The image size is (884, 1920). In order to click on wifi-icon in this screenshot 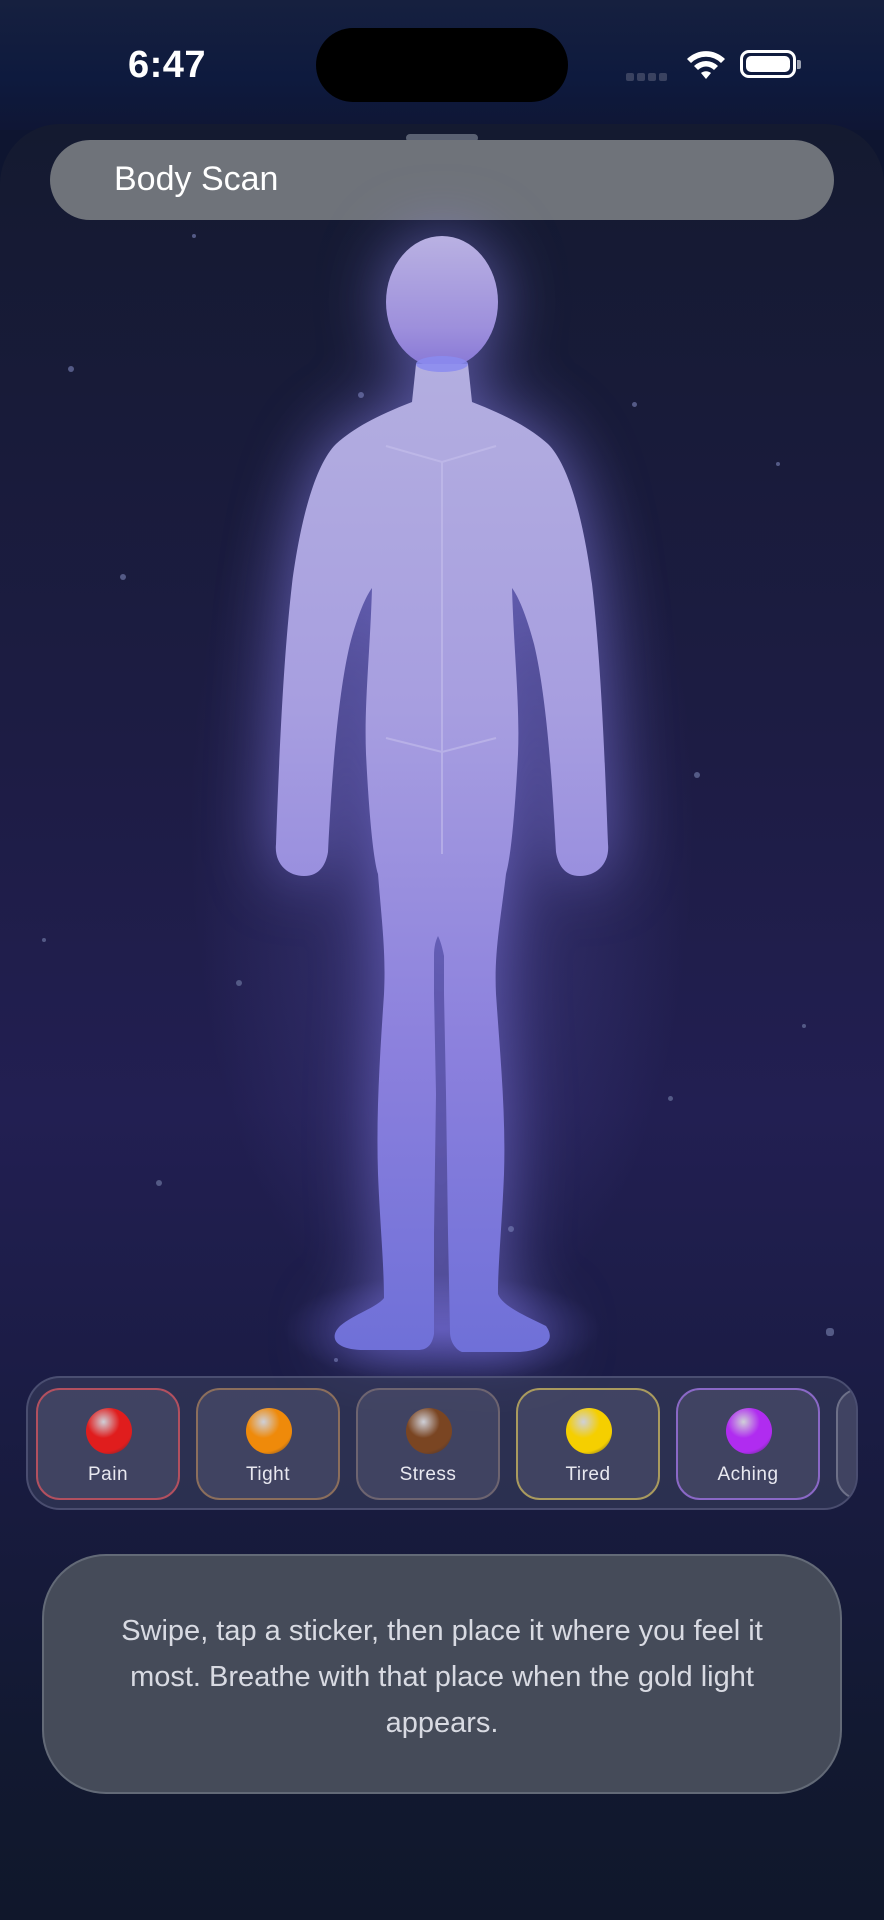, I will do `click(706, 65)`.